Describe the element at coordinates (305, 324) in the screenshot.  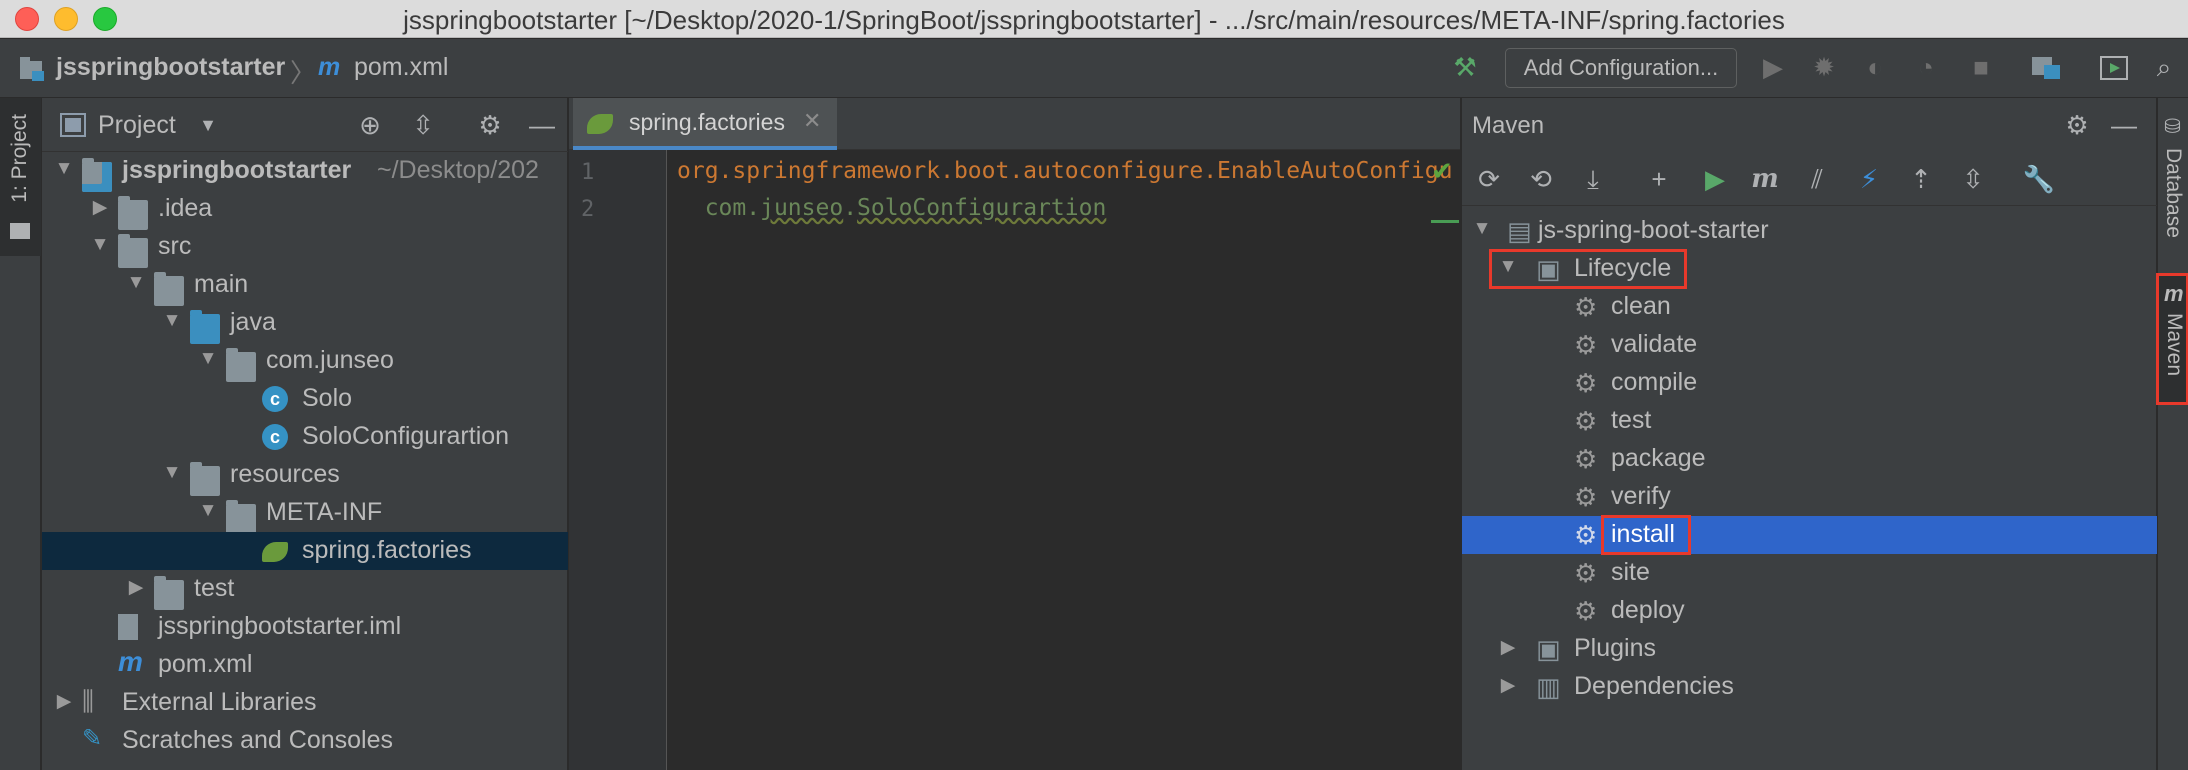
I see `tree-row: ▼ java` at that location.